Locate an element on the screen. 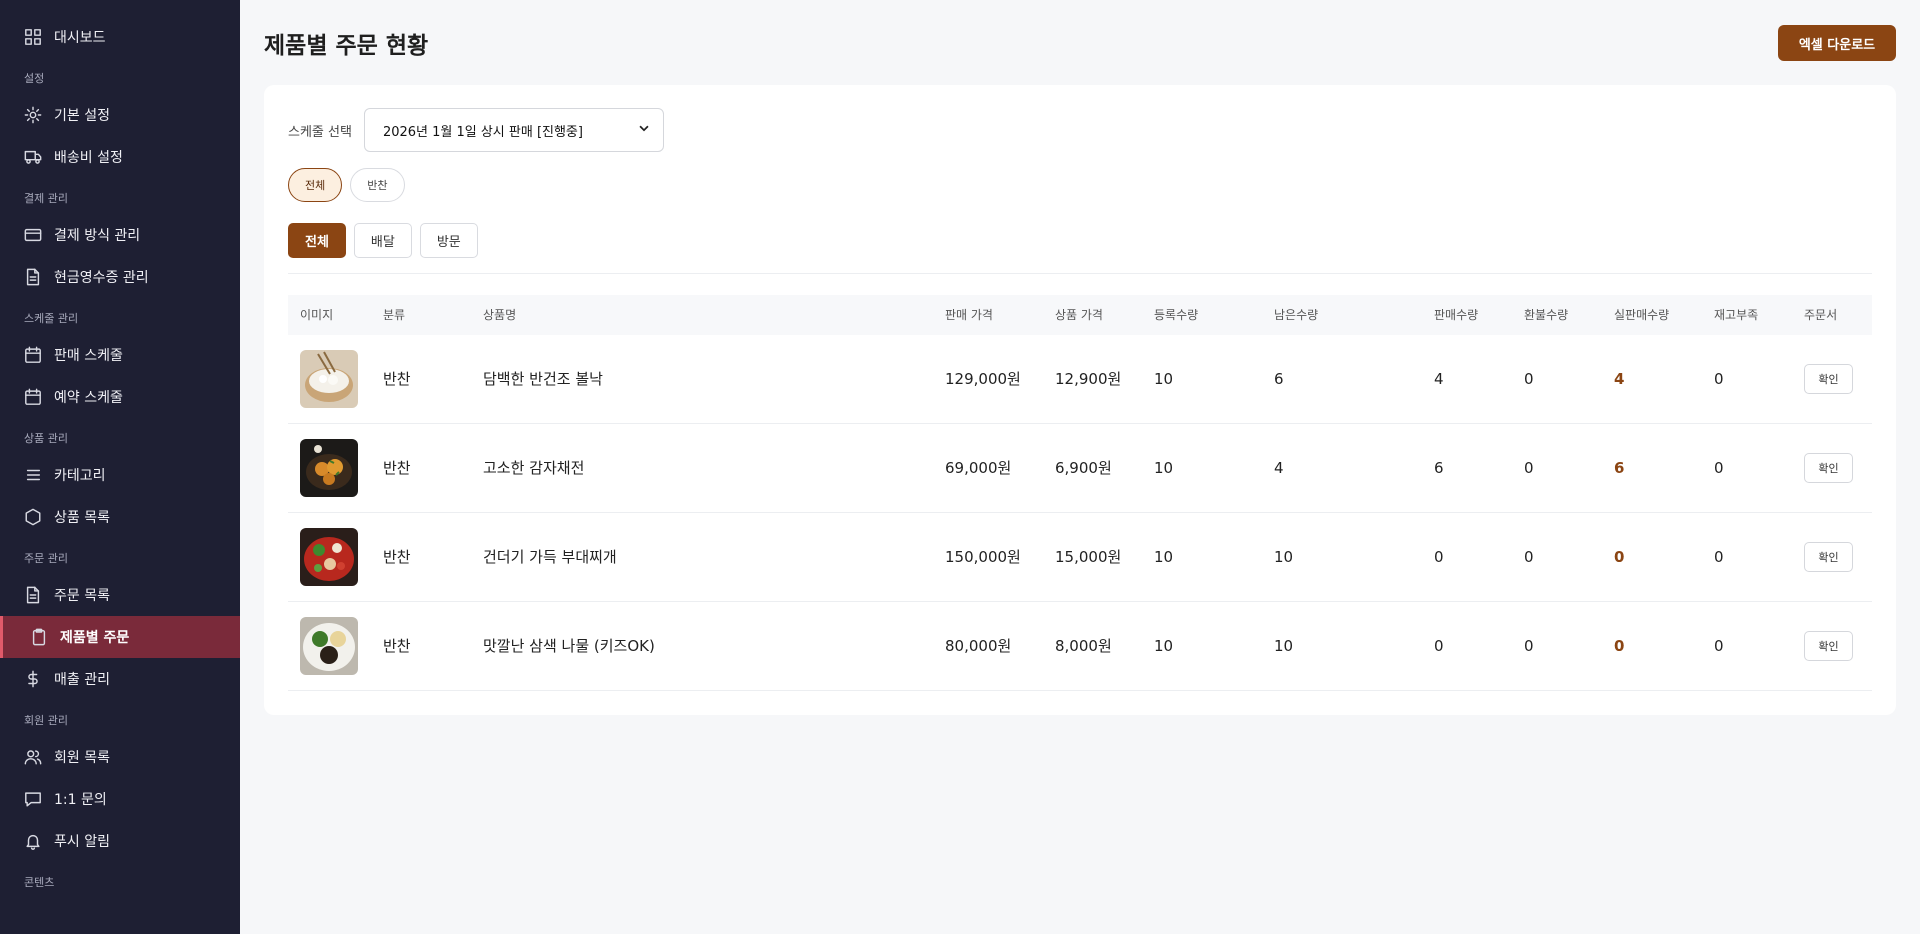 Image resolution: width=1920 pixels, height=934 pixels. section-label-settings: 설정 is located at coordinates (34, 78).